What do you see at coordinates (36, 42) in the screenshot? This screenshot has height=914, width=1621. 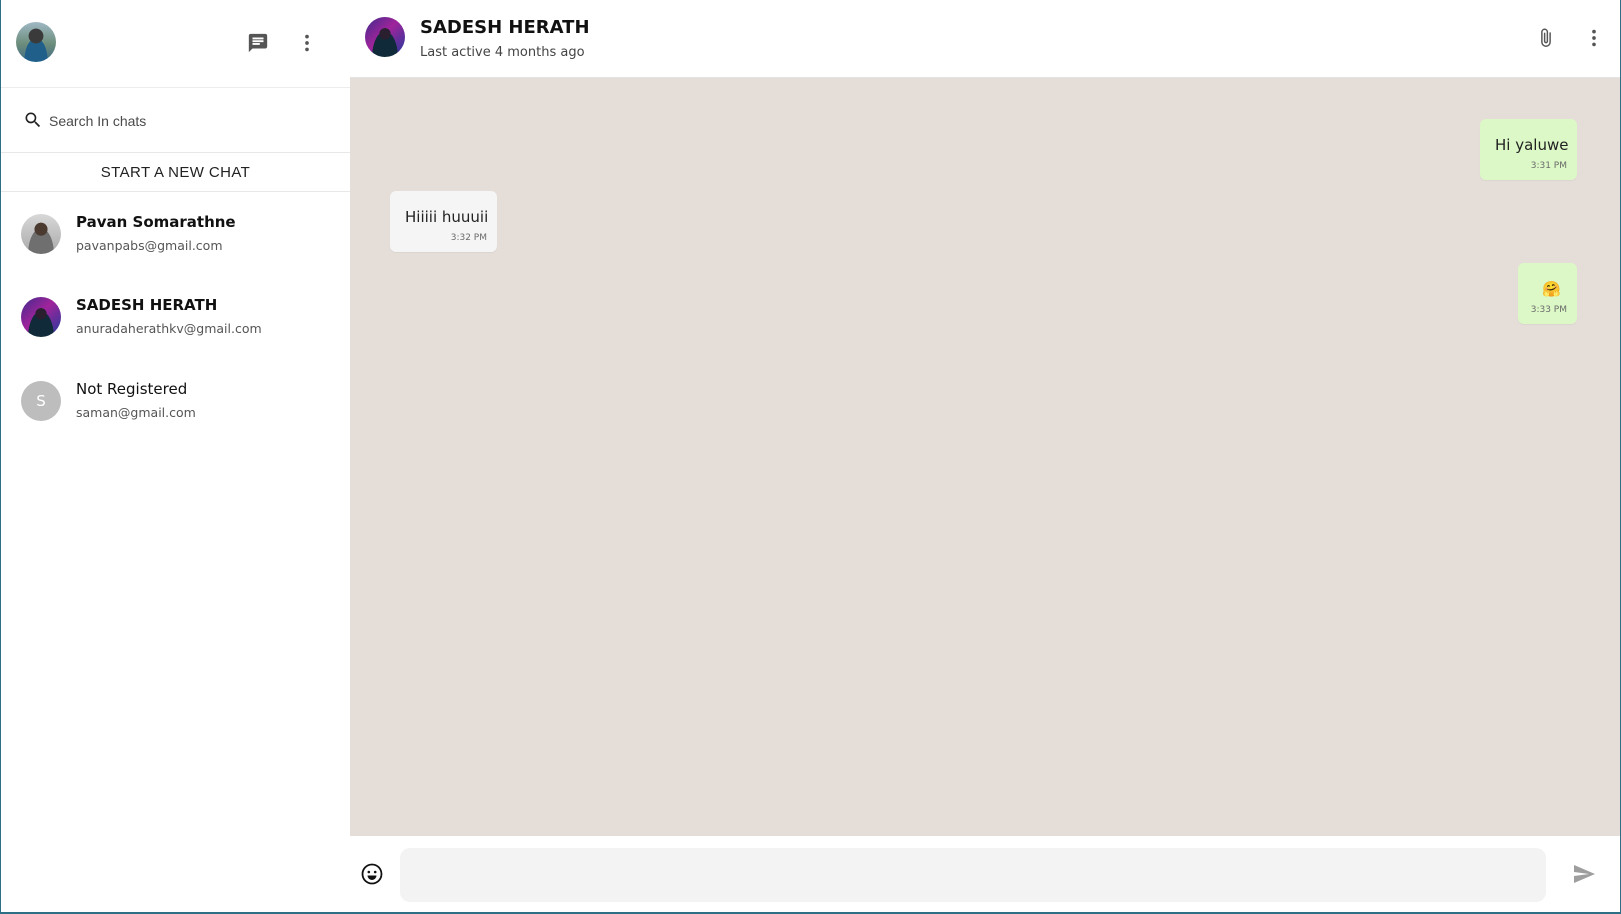 I see `user-avatar` at bounding box center [36, 42].